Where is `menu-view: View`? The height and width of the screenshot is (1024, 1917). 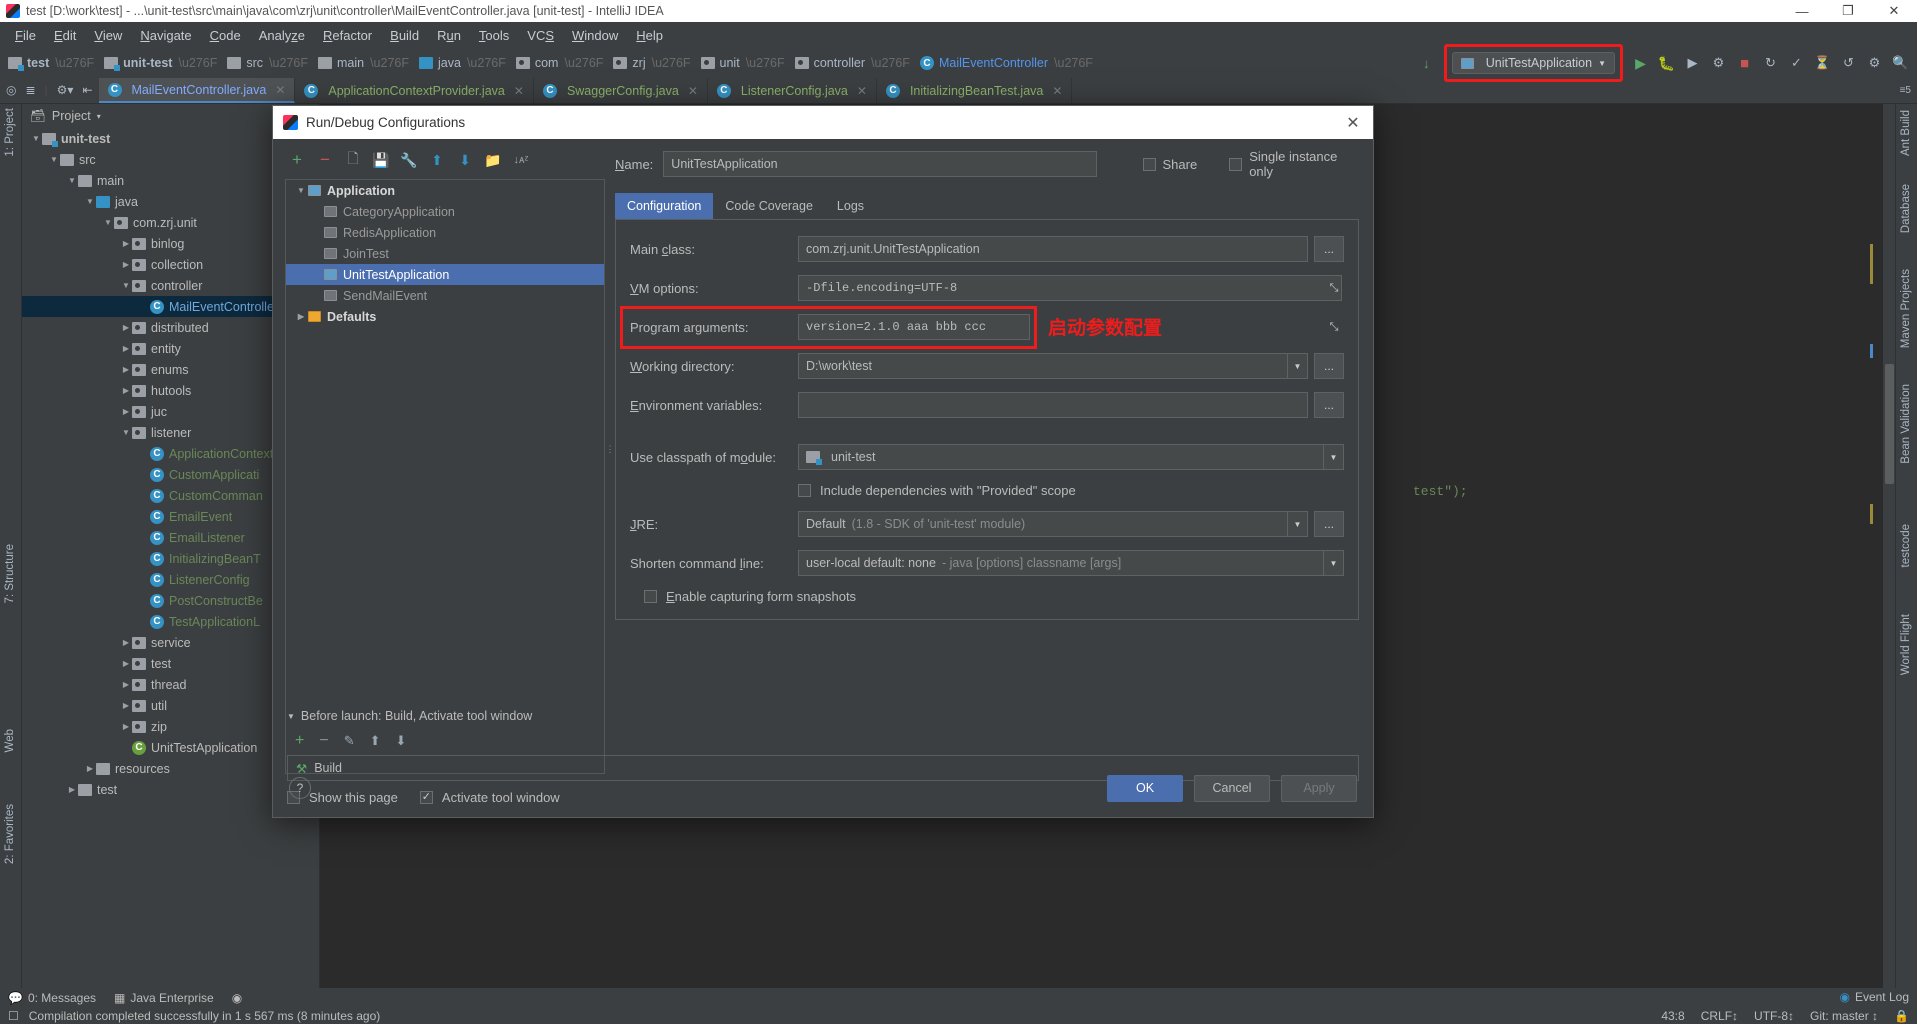 menu-view: View is located at coordinates (108, 35).